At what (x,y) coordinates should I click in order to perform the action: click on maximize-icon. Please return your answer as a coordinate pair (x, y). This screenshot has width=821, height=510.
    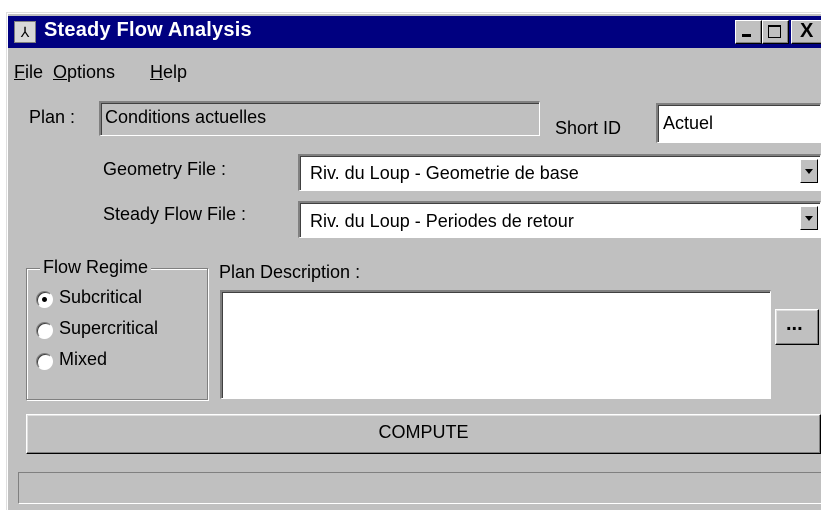
    Looking at the image, I should click on (774, 31).